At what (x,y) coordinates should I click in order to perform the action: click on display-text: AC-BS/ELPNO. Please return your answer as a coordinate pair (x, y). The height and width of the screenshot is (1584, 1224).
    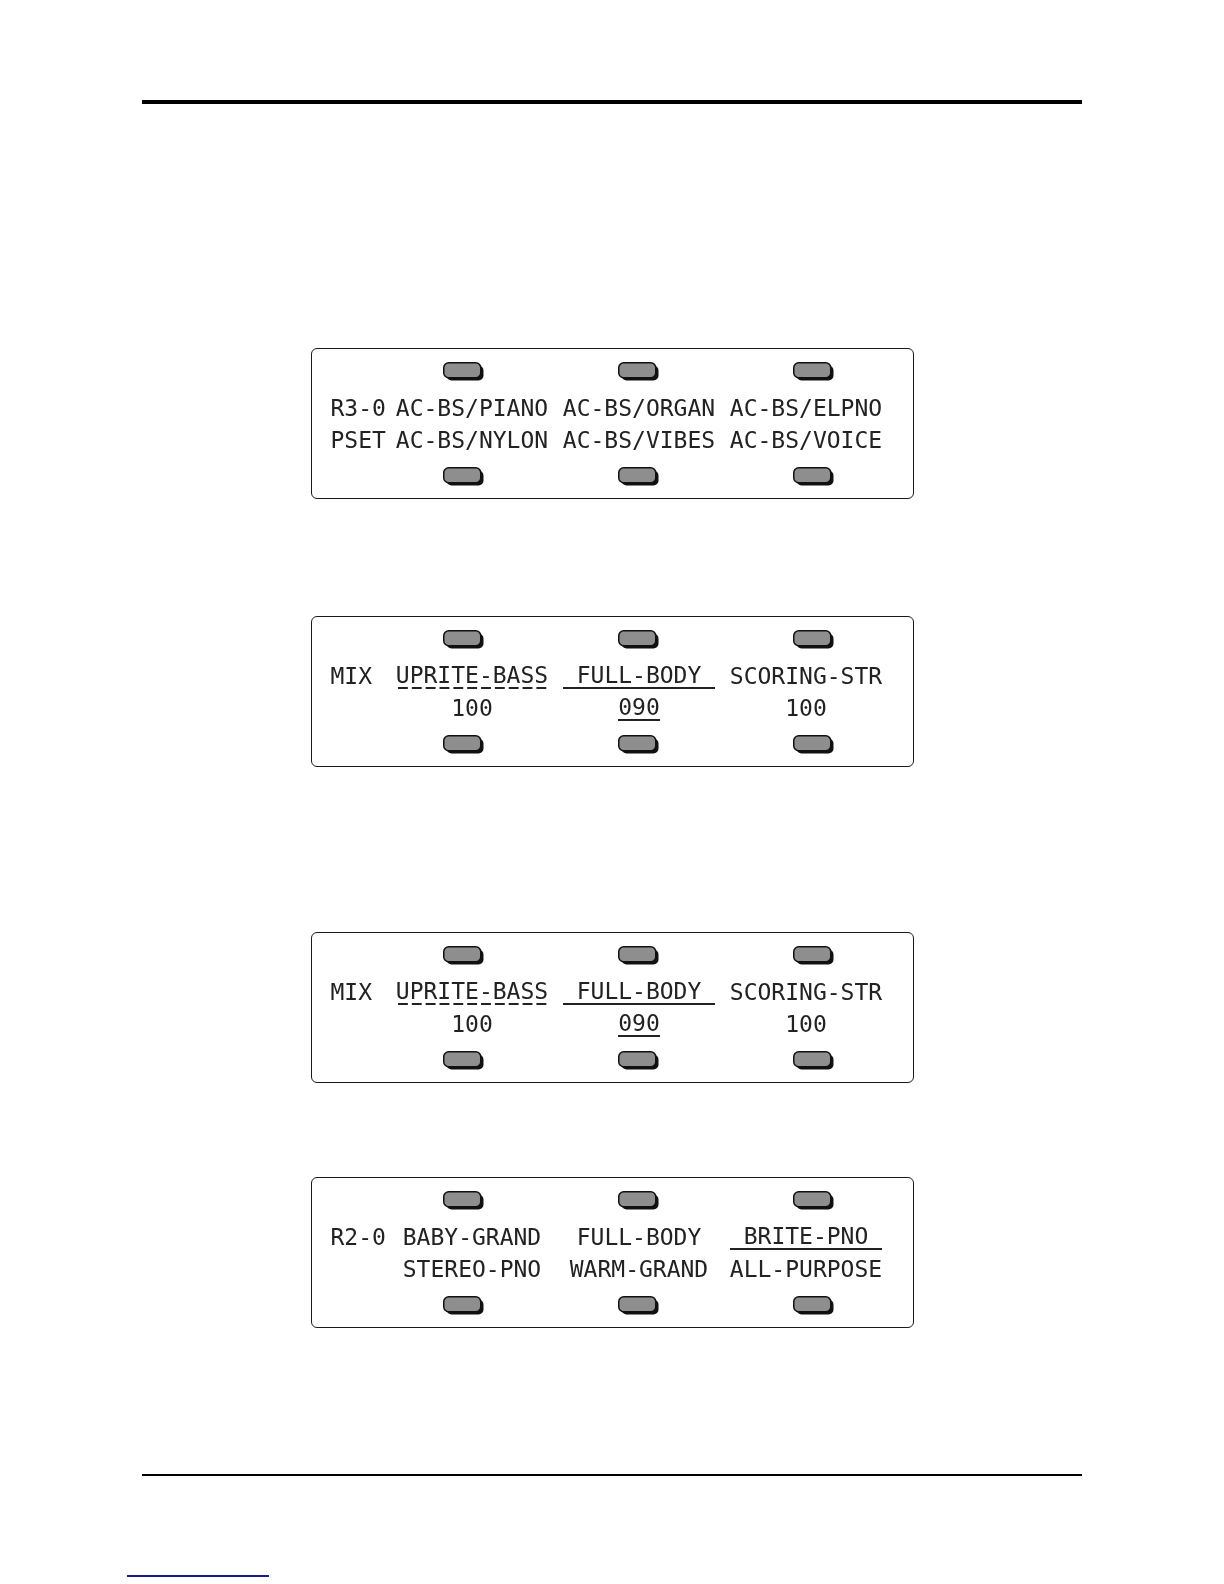
    Looking at the image, I should click on (806, 408).